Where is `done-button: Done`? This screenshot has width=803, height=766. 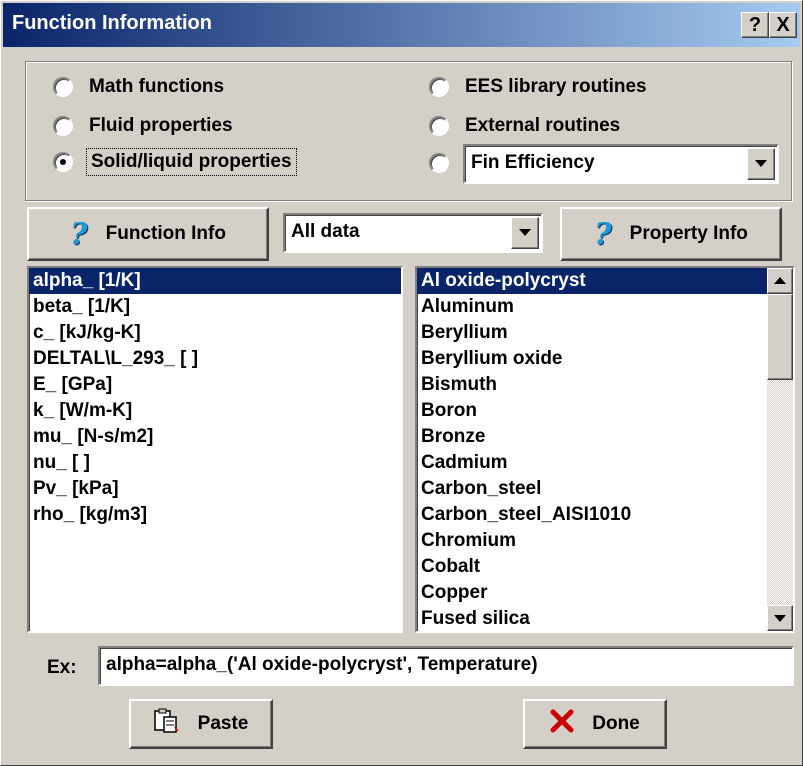 done-button: Done is located at coordinates (595, 724).